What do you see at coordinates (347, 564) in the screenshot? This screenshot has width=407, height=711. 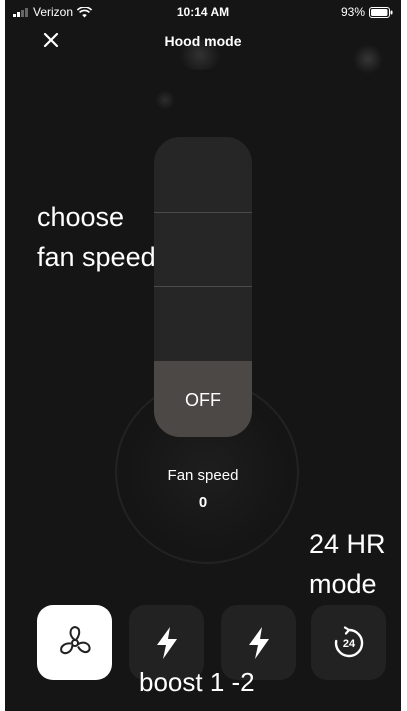 I see `annotation-24hr-mode: 24 HR mode` at bounding box center [347, 564].